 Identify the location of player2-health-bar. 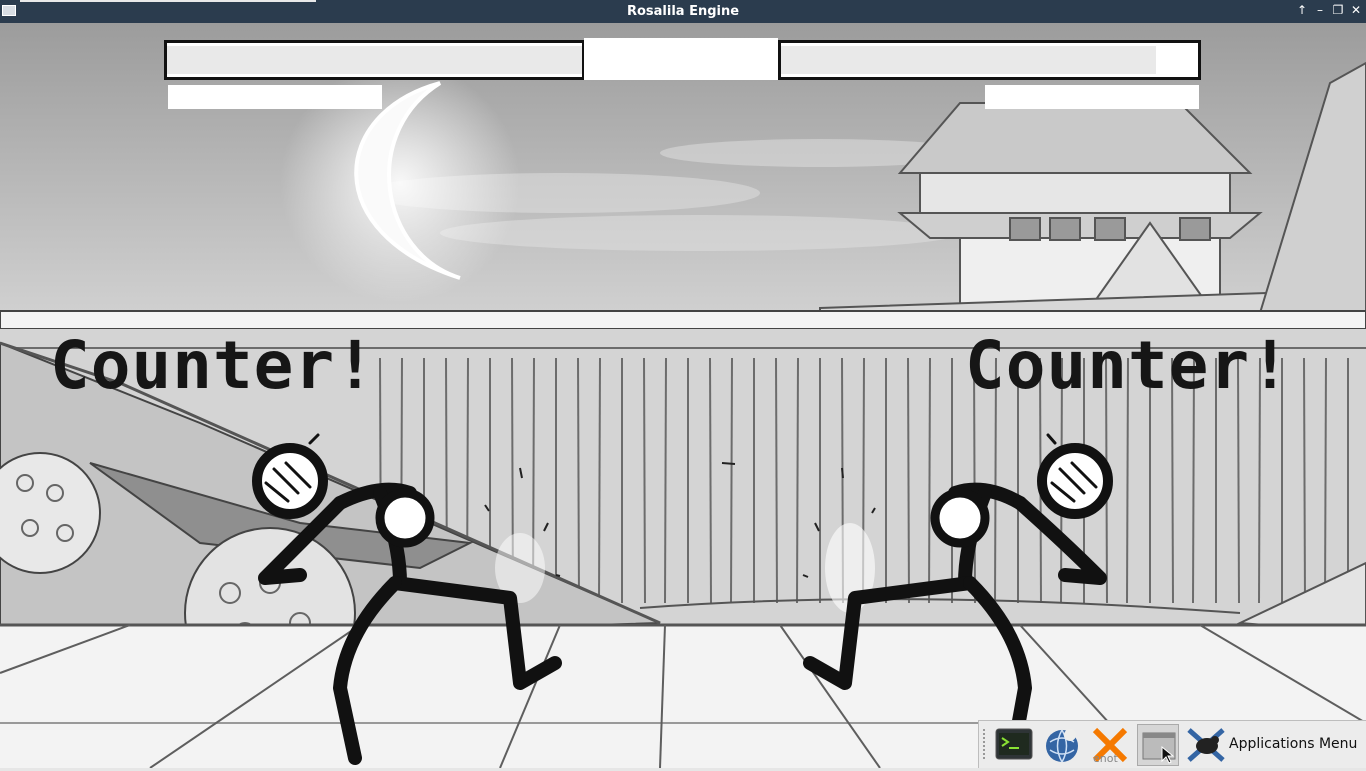
(989, 60).